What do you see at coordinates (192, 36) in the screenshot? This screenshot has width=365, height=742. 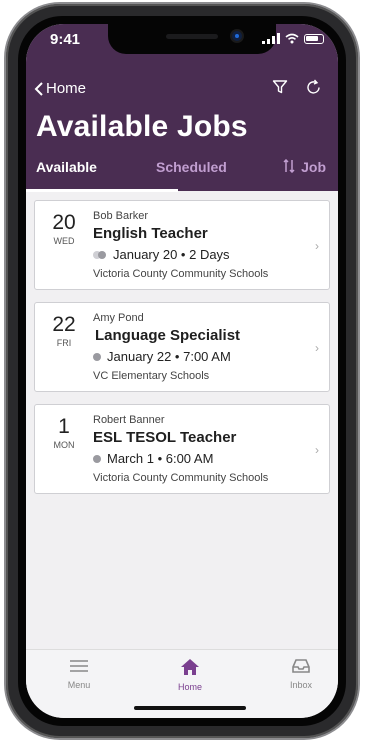 I see `speaker` at bounding box center [192, 36].